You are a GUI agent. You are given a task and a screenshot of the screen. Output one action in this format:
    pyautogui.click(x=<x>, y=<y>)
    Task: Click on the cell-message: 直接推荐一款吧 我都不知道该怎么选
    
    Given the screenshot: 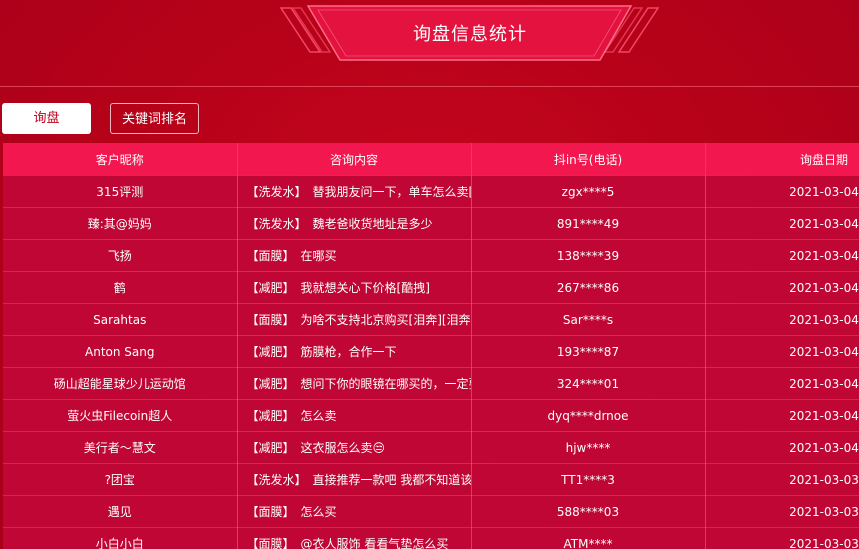 What is the action you would take?
    pyautogui.click(x=391, y=480)
    